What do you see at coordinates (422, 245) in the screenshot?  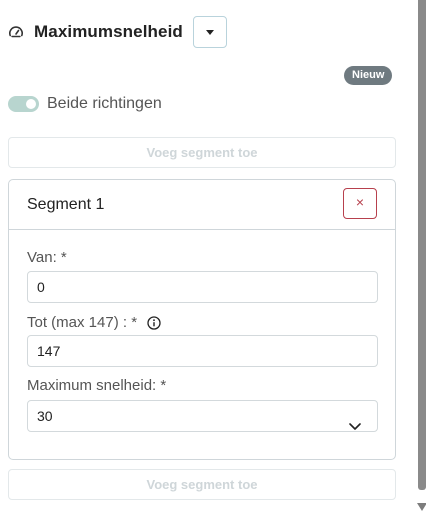 I see `vertical-scrollbar` at bounding box center [422, 245].